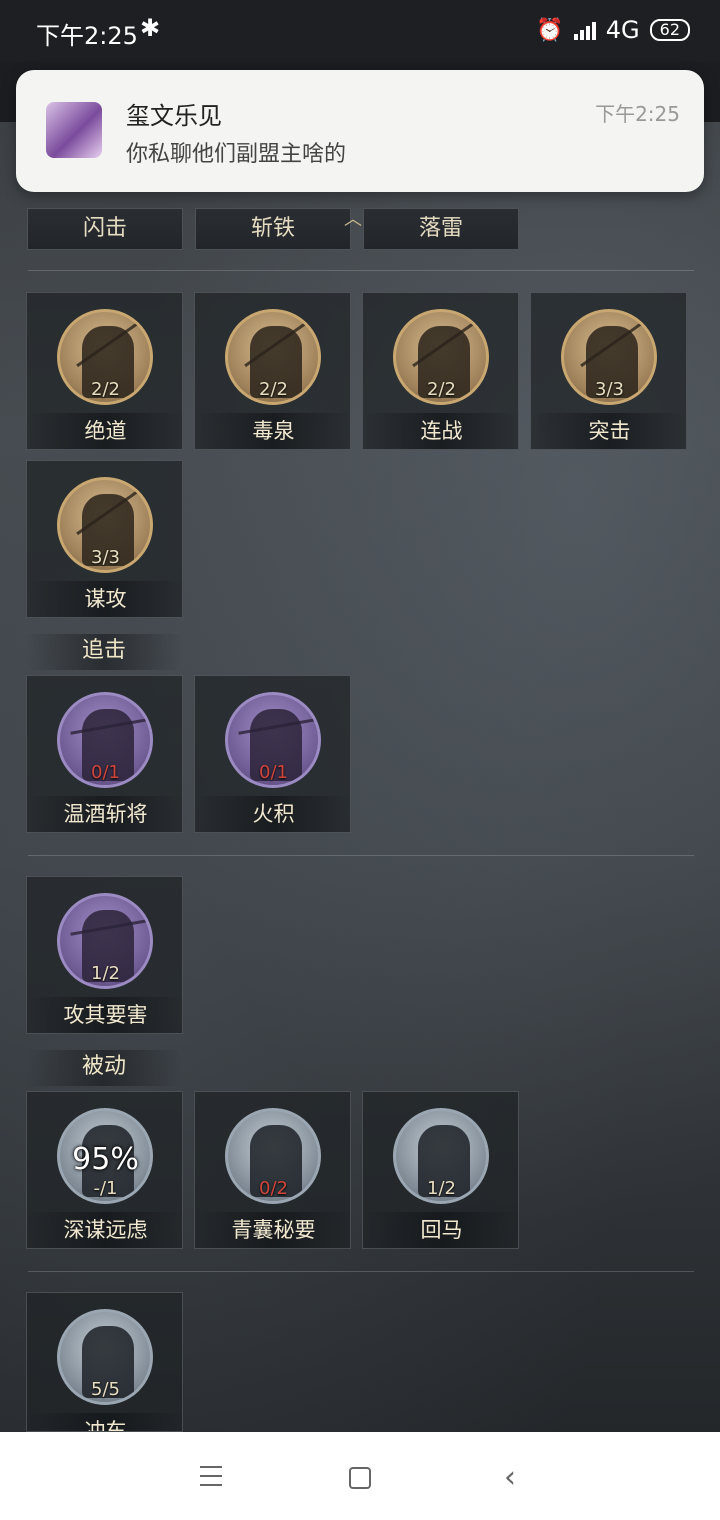 This screenshot has height=1520, width=720. What do you see at coordinates (105, 1389) in the screenshot?
I see `skill-count: 5/5` at bounding box center [105, 1389].